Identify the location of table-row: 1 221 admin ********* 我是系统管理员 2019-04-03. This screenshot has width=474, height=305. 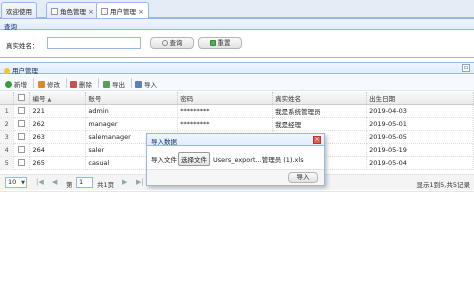
(237, 111).